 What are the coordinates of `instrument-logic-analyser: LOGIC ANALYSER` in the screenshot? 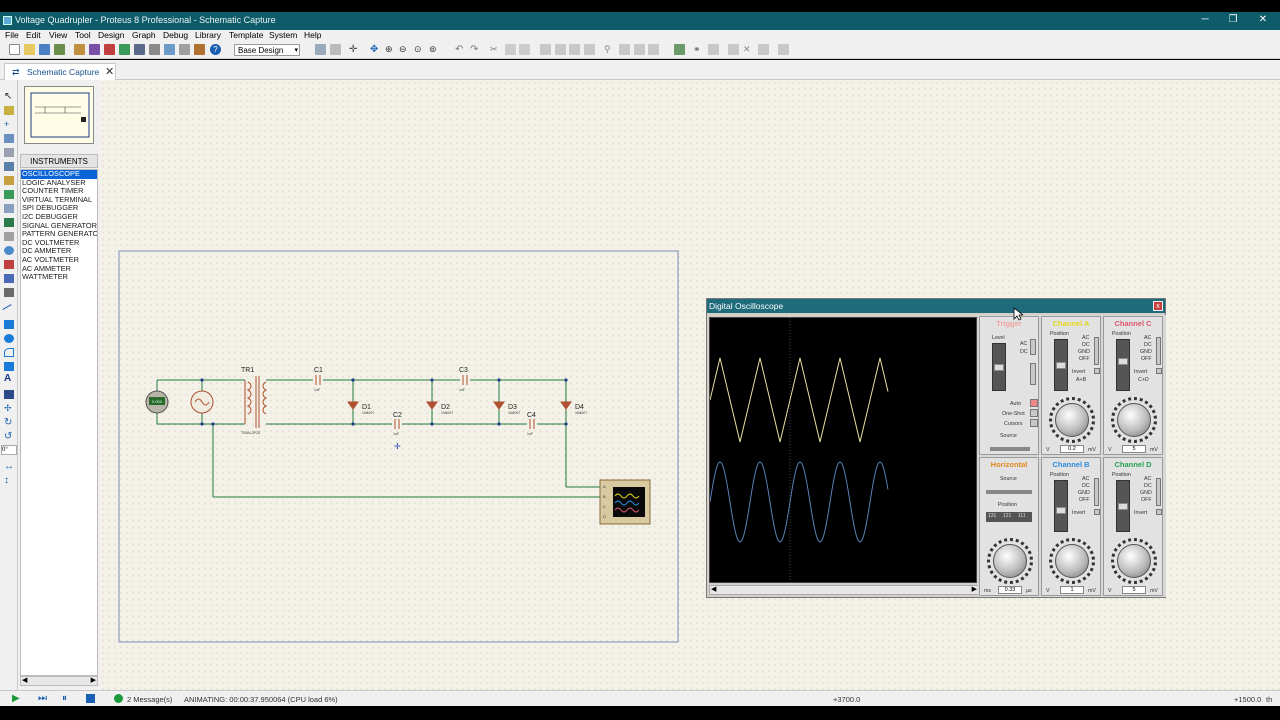 It's located at (59, 183).